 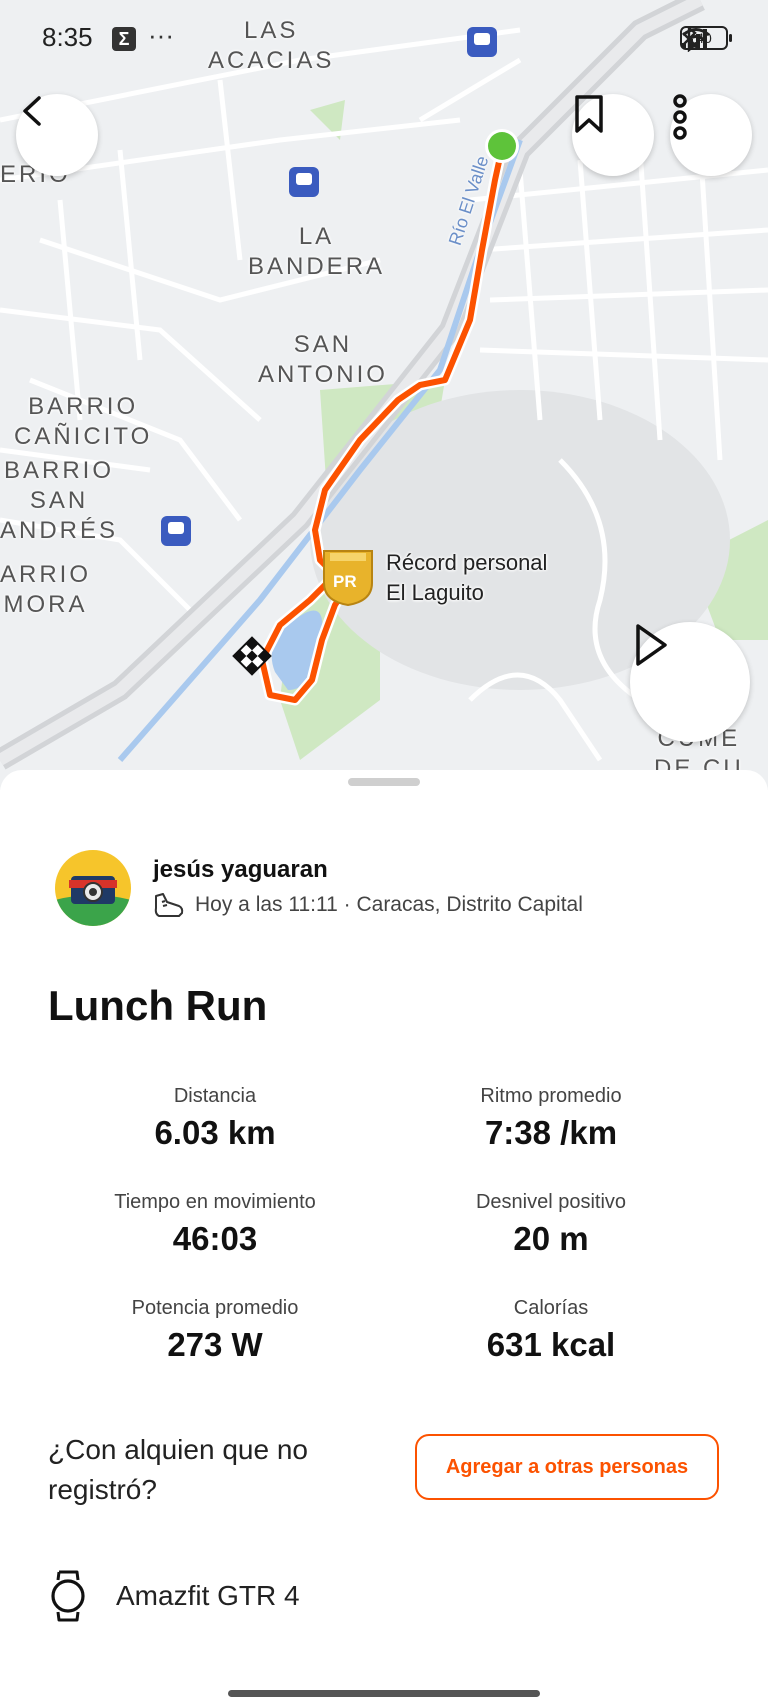 What do you see at coordinates (215, 1238) in the screenshot?
I see `stat-value: 46:03` at bounding box center [215, 1238].